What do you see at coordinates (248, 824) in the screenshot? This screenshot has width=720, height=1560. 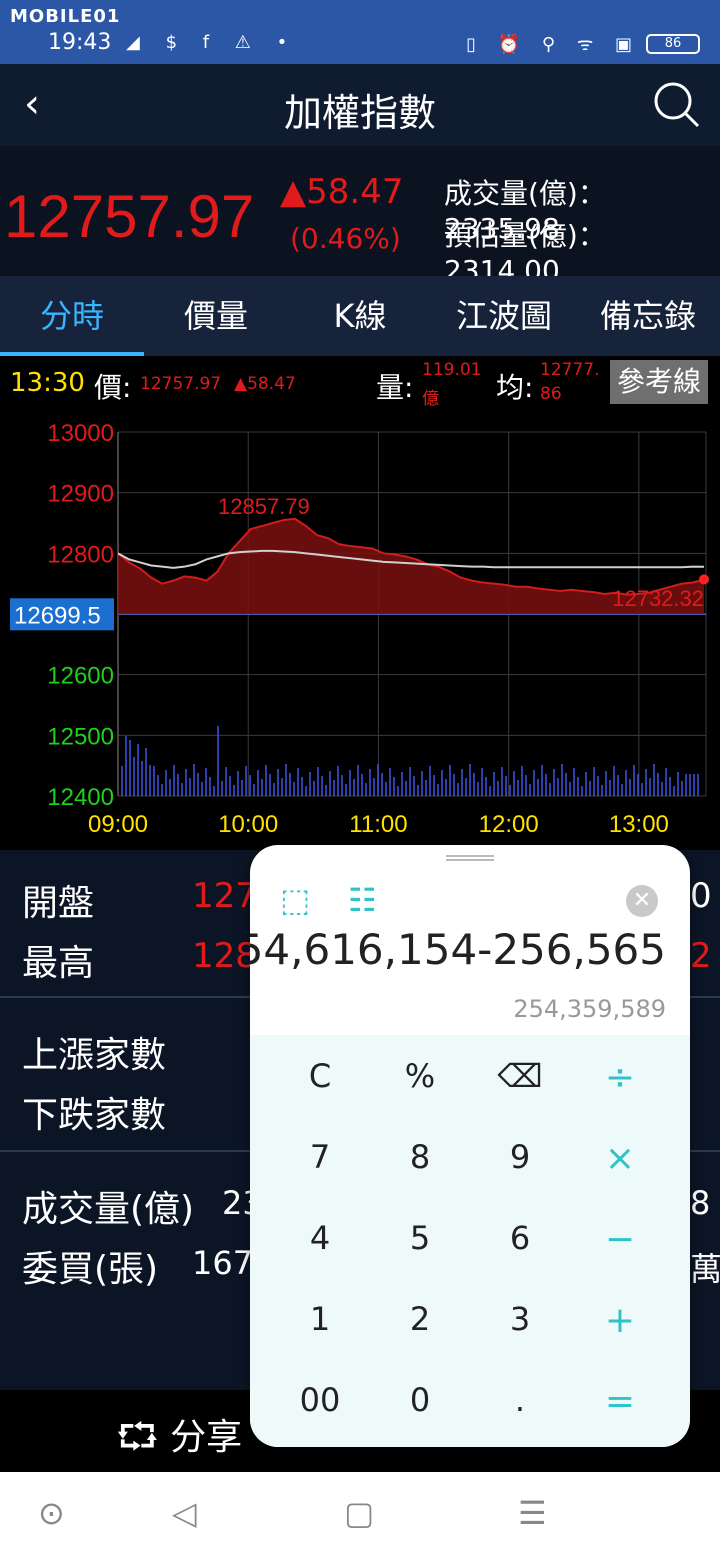 I see `x-tick-label: 10:00` at bounding box center [248, 824].